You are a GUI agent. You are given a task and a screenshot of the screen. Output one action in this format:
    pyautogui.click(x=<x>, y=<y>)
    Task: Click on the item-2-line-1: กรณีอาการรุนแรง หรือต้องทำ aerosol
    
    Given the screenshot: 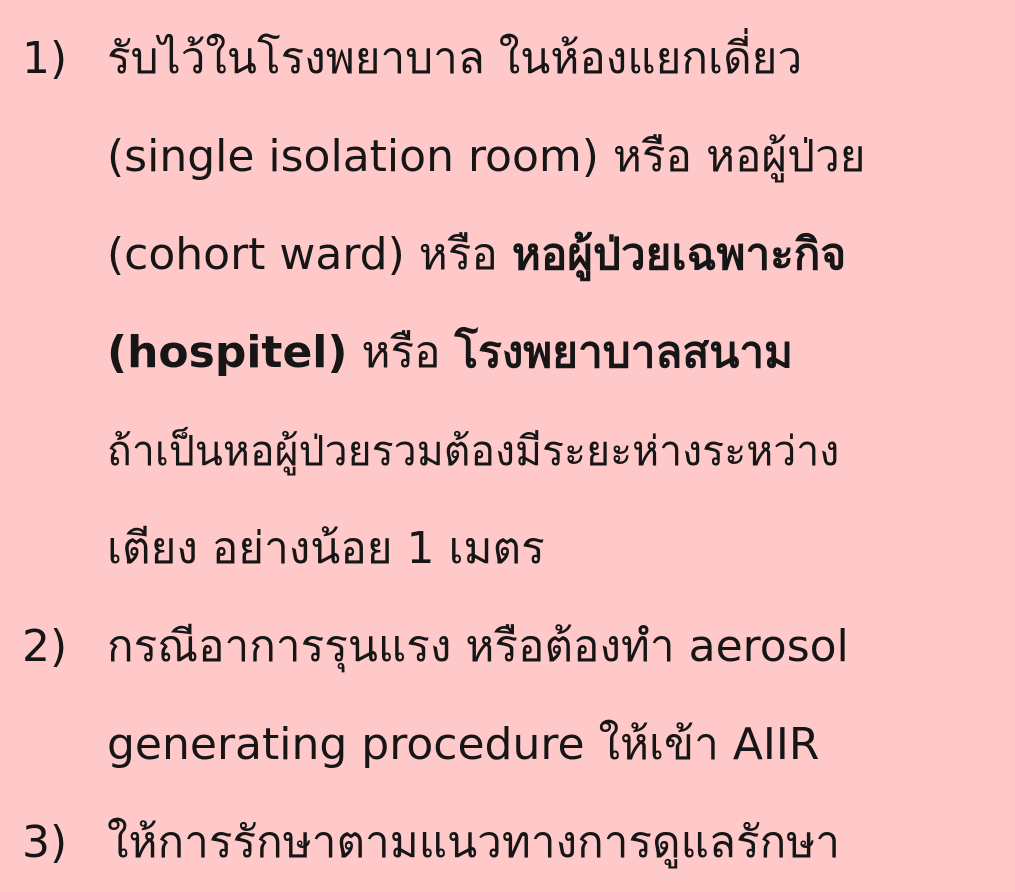 What is the action you would take?
    pyautogui.click(x=478, y=646)
    